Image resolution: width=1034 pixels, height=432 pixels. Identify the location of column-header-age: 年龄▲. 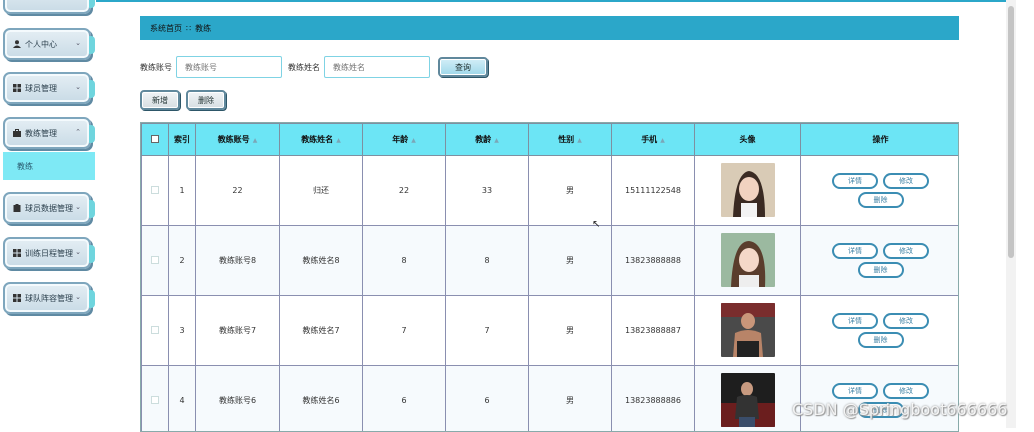
(404, 140).